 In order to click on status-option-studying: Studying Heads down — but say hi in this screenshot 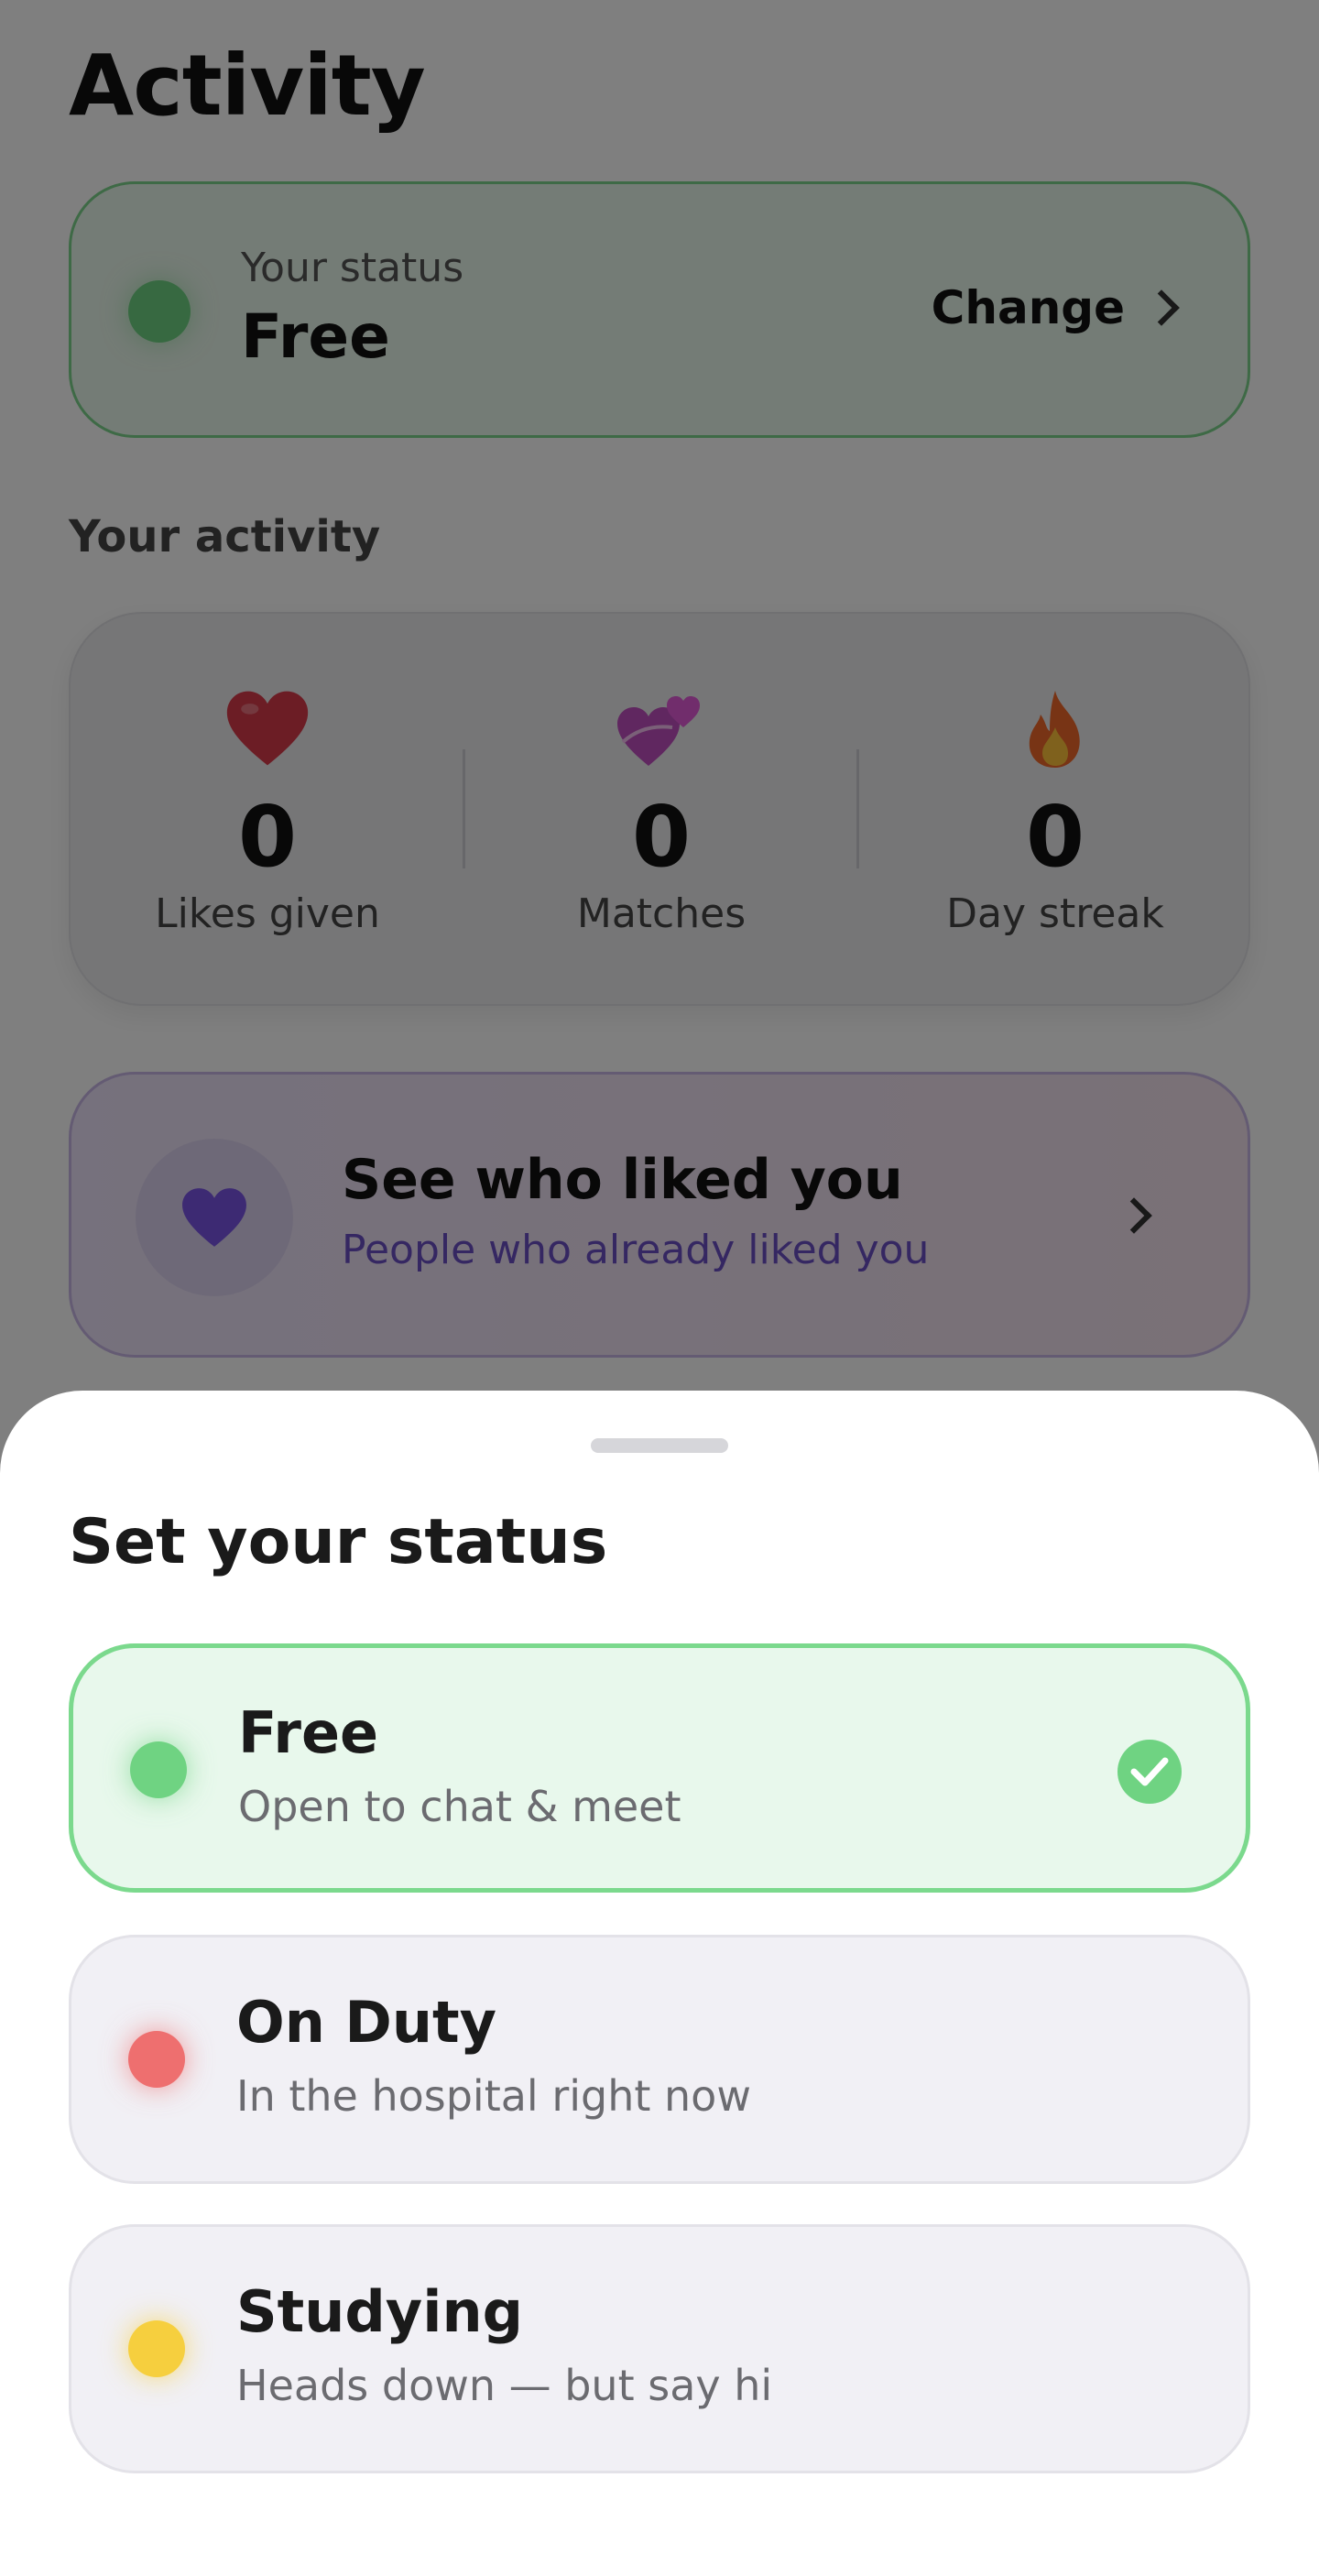, I will do `click(659, 2349)`.